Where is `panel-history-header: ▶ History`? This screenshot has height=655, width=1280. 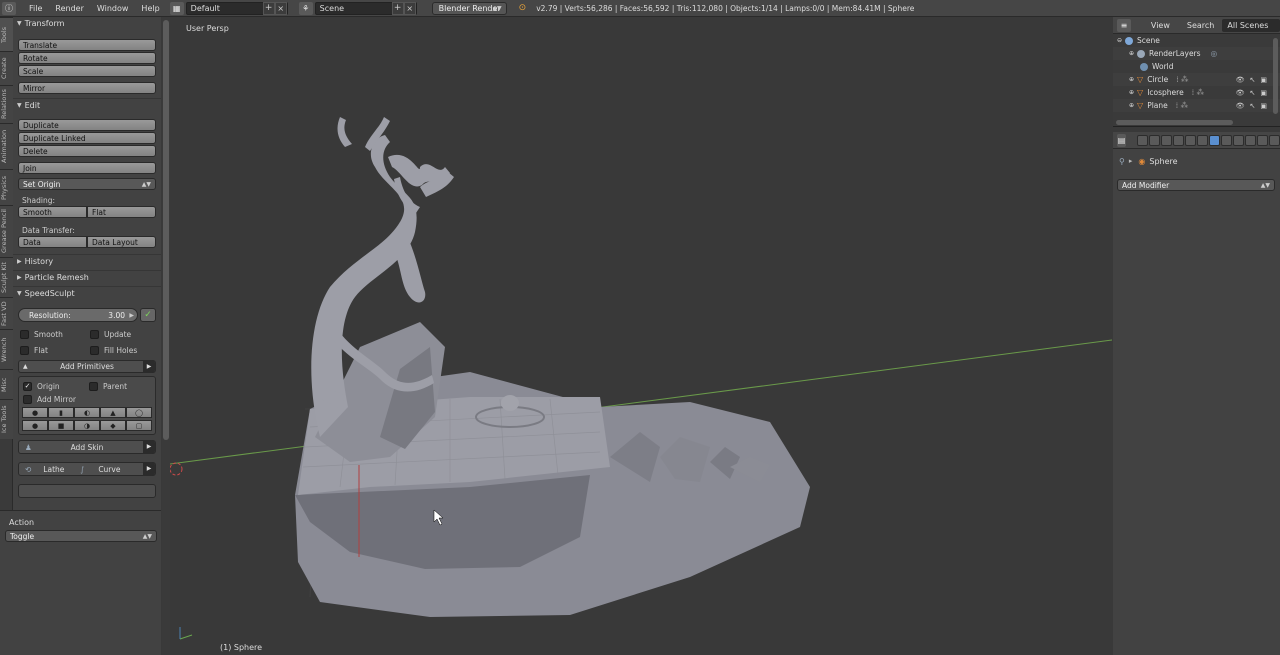 panel-history-header: ▶ History is located at coordinates (87, 261).